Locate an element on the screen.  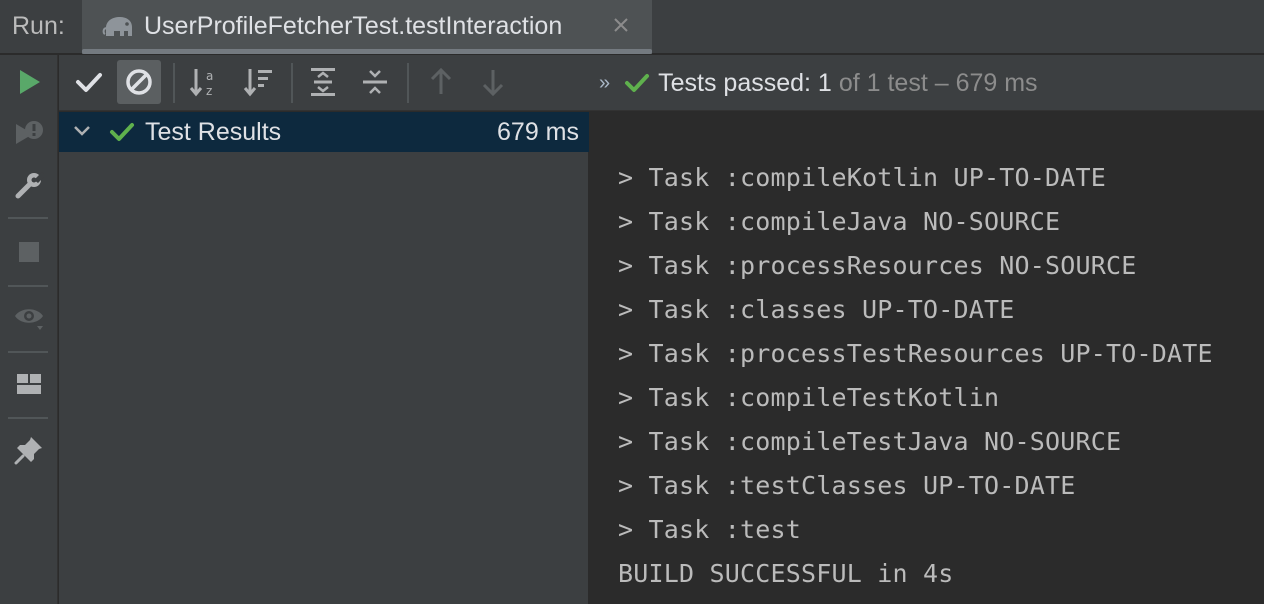
settings-wrench-icon is located at coordinates (29, 185).